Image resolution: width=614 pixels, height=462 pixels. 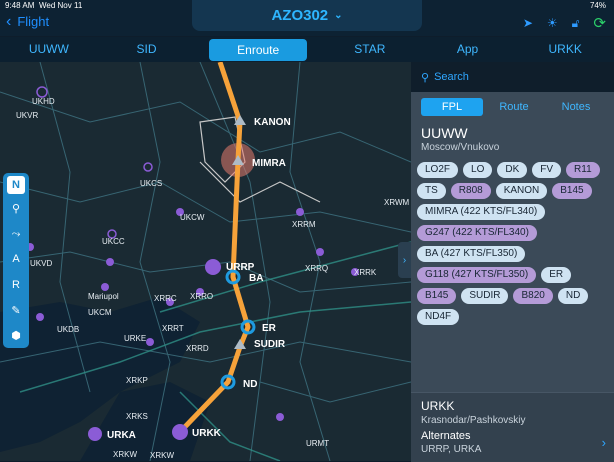 I want to click on map-label: Mariupol, so click(x=103, y=296).